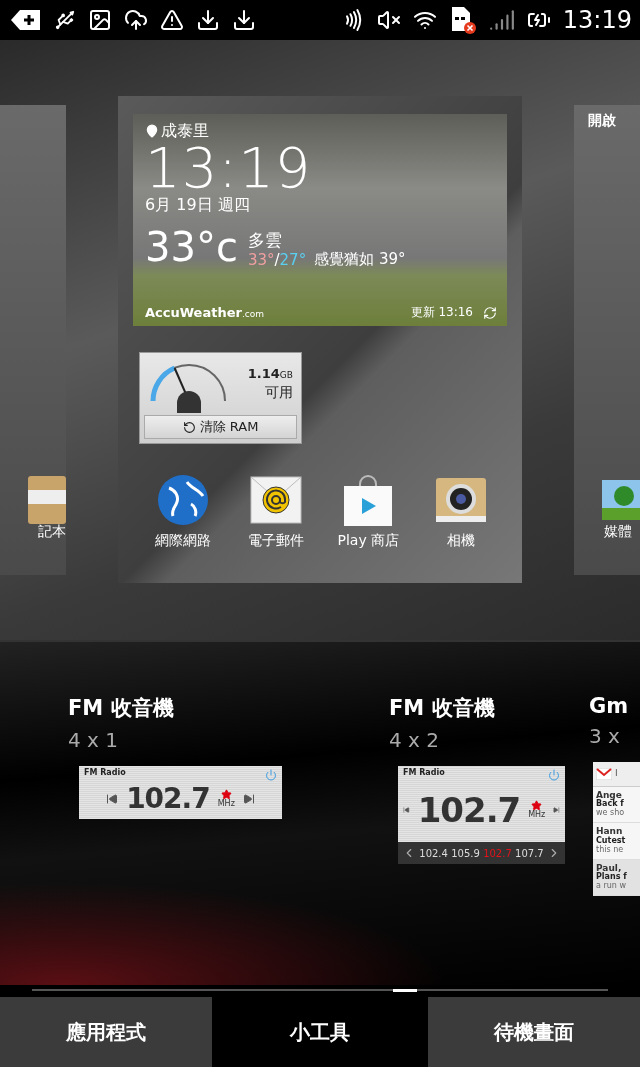 Image resolution: width=640 pixels, height=1067 pixels. I want to click on location-pin-icon, so click(152, 130).